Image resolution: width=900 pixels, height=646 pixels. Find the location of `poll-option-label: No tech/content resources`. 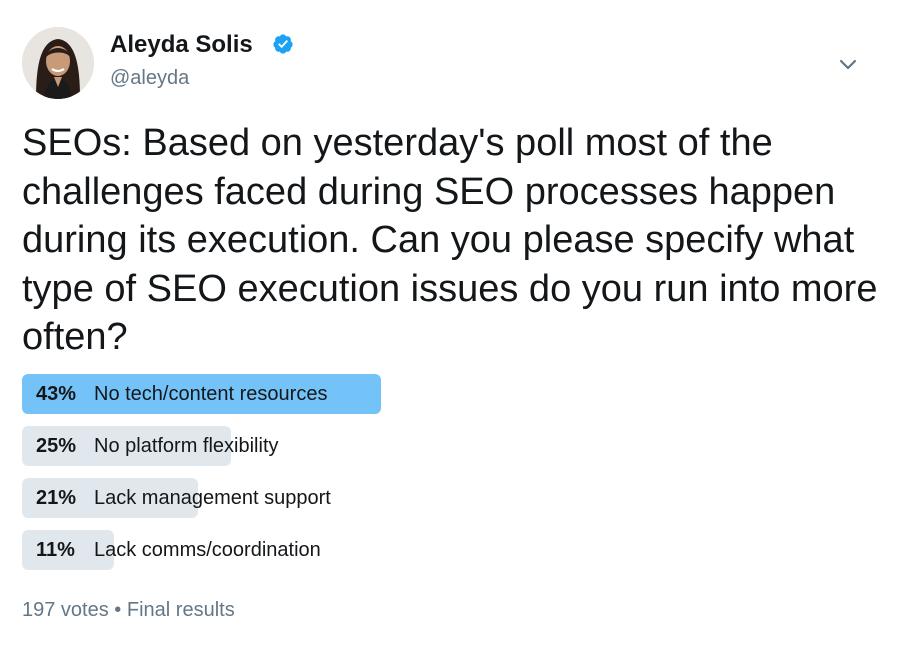

poll-option-label: No tech/content resources is located at coordinates (211, 394).